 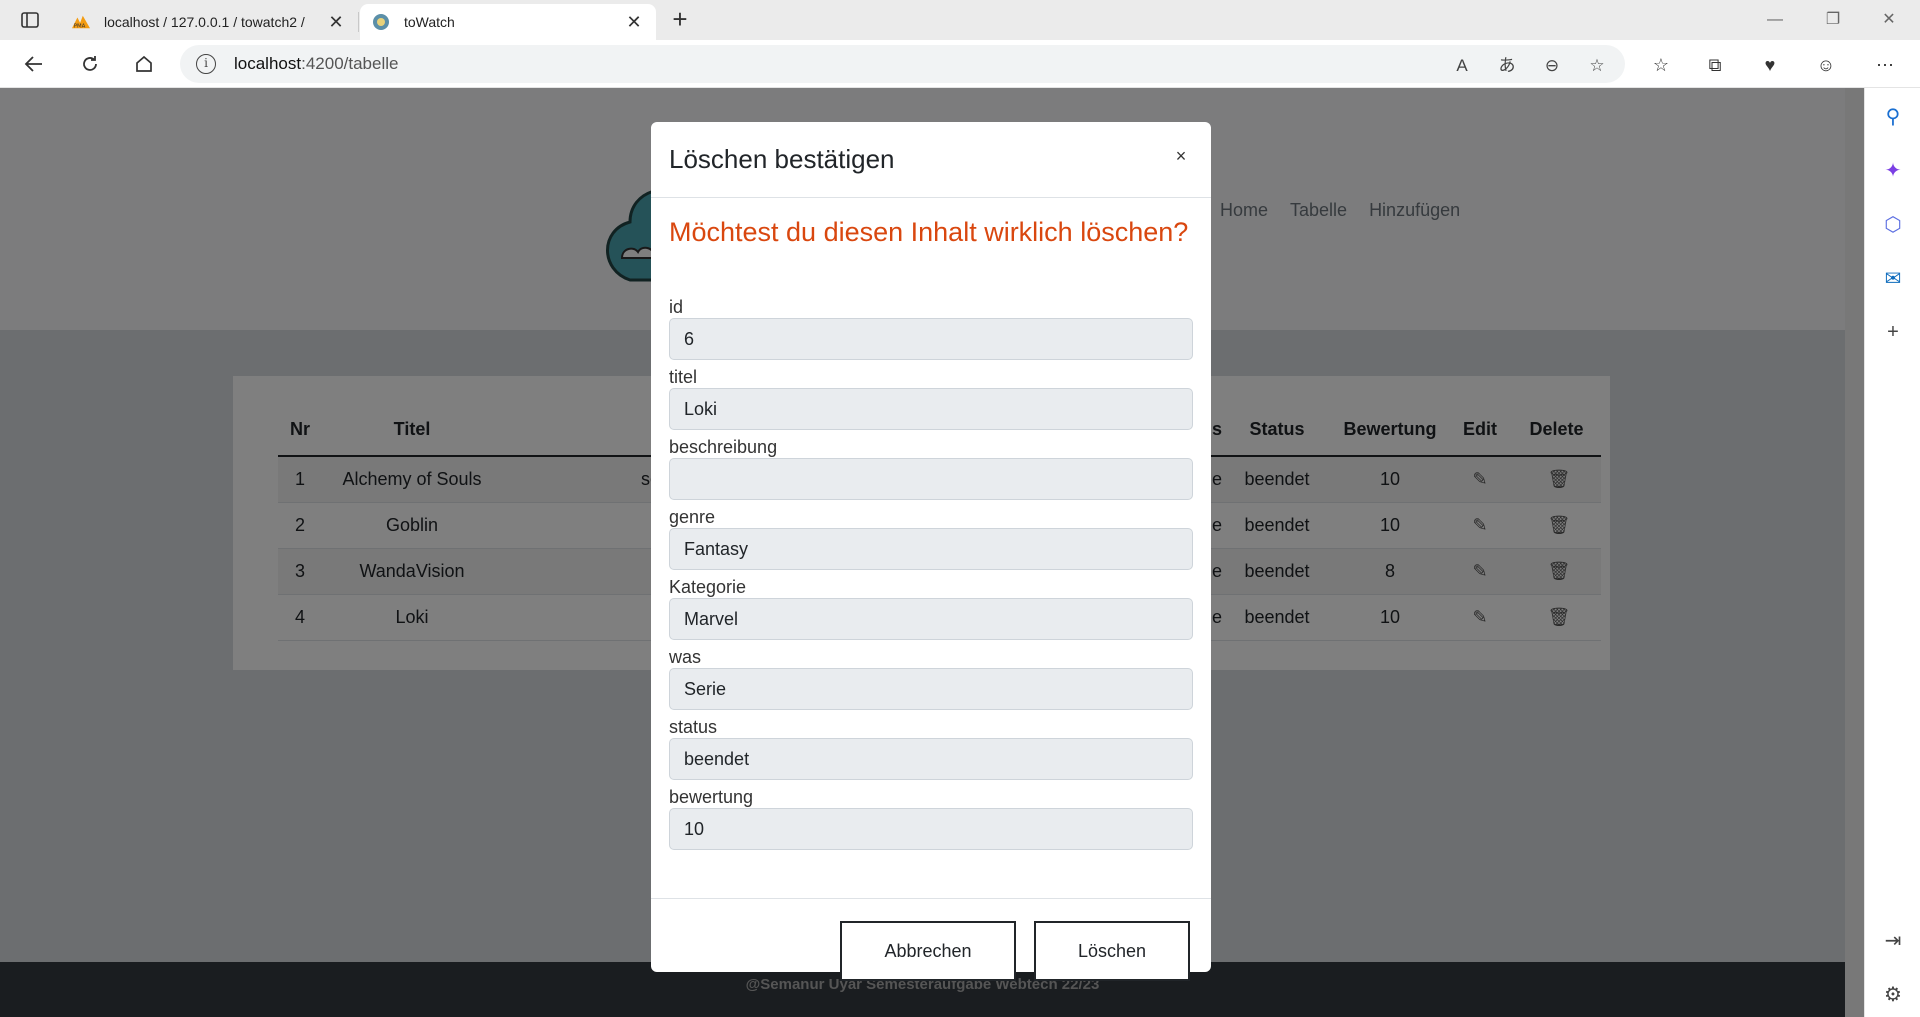 I want to click on genre-field: Fantasy, so click(x=931, y=549).